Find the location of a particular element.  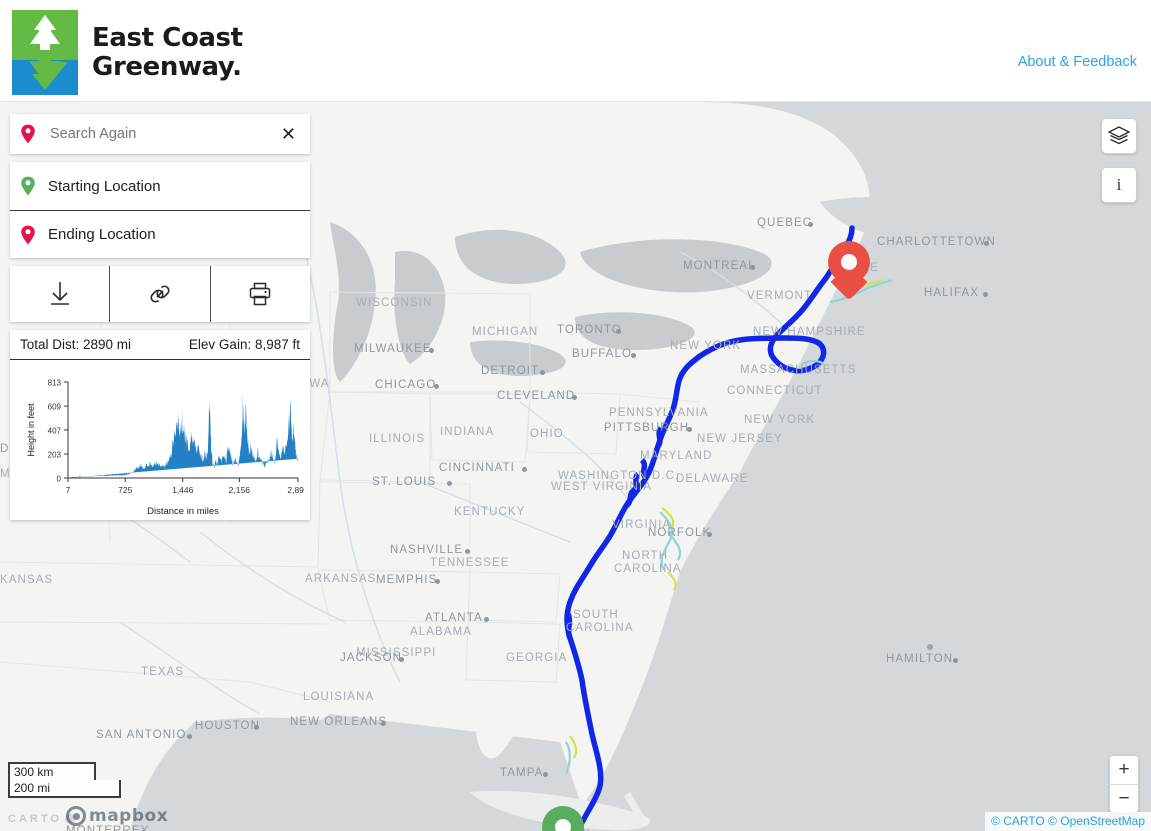

route-planner-panel: ✕ Starting Location Ending Location is located at coordinates (160, 317).